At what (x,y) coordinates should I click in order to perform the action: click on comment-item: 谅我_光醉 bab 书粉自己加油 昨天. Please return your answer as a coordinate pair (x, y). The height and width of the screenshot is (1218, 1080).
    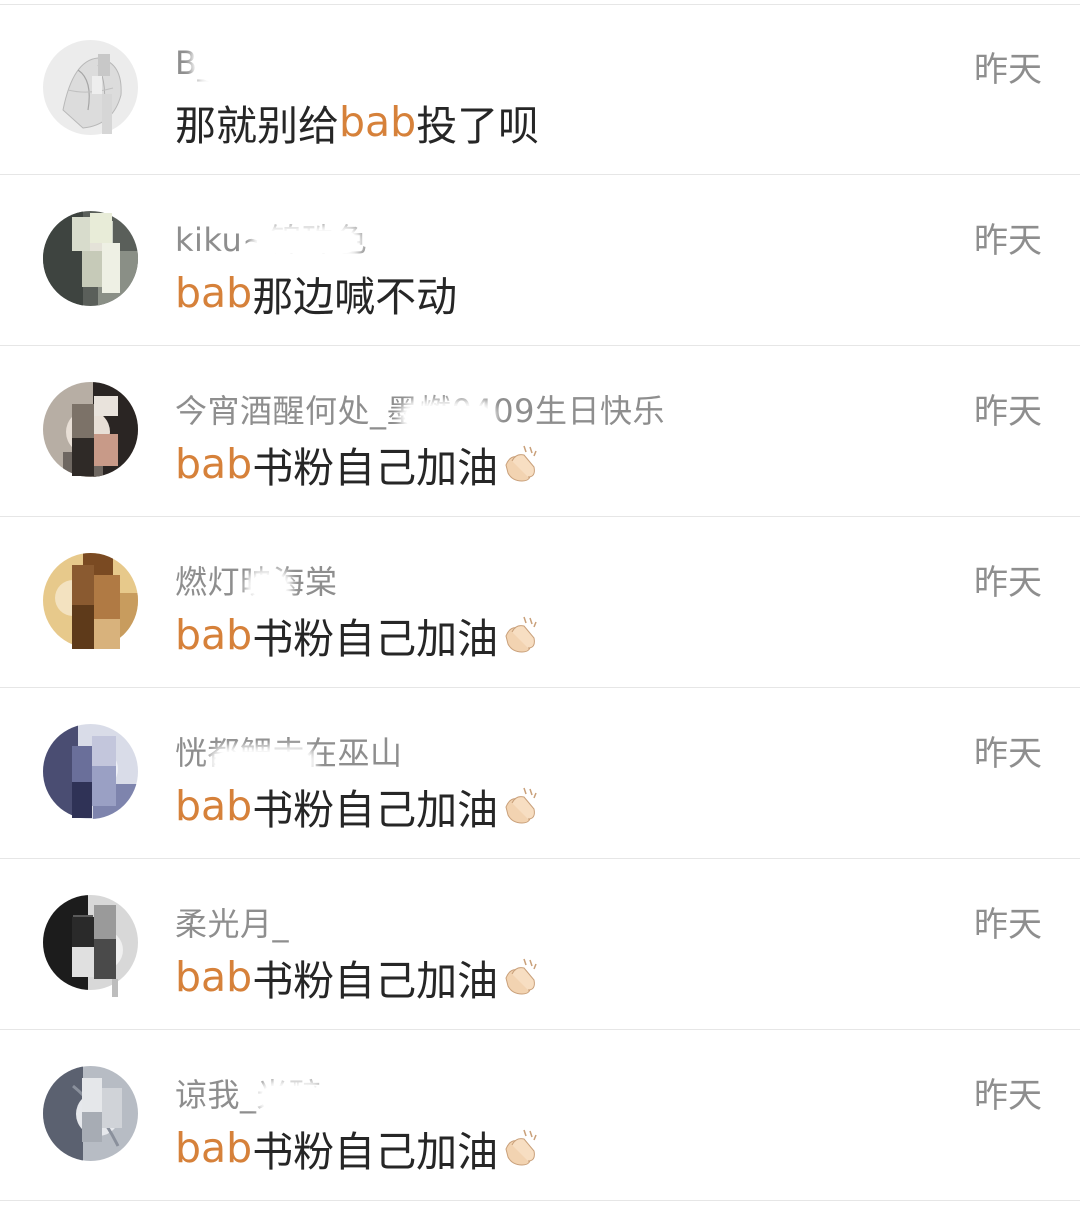
    Looking at the image, I should click on (540, 1115).